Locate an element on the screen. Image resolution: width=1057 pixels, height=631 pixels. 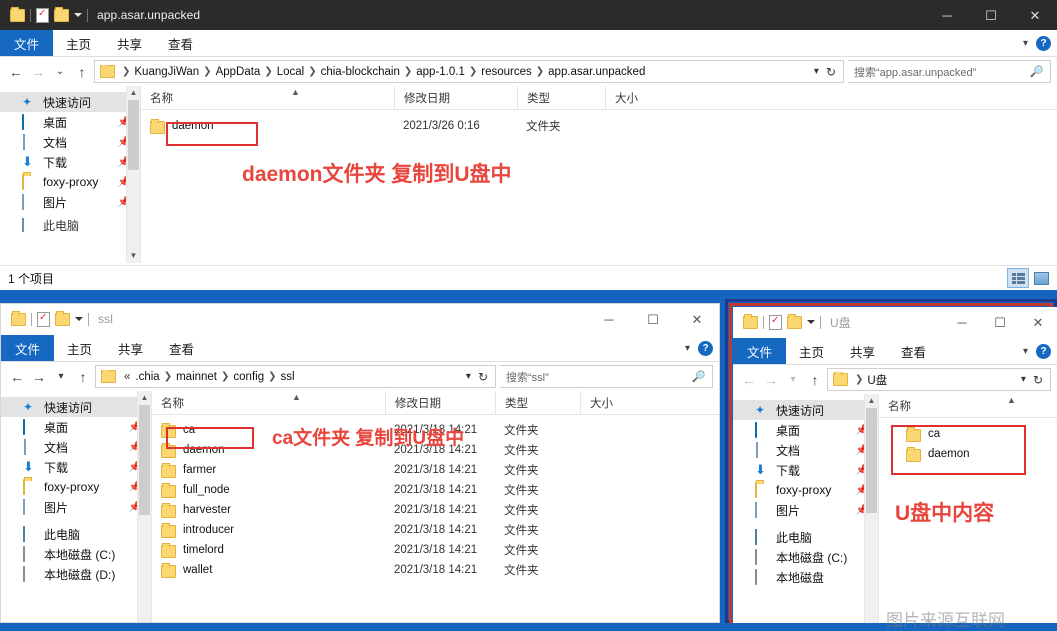
column-headers: 名称 ▲ 修改日期 类型 大小 is located at coordinates (435, 403).